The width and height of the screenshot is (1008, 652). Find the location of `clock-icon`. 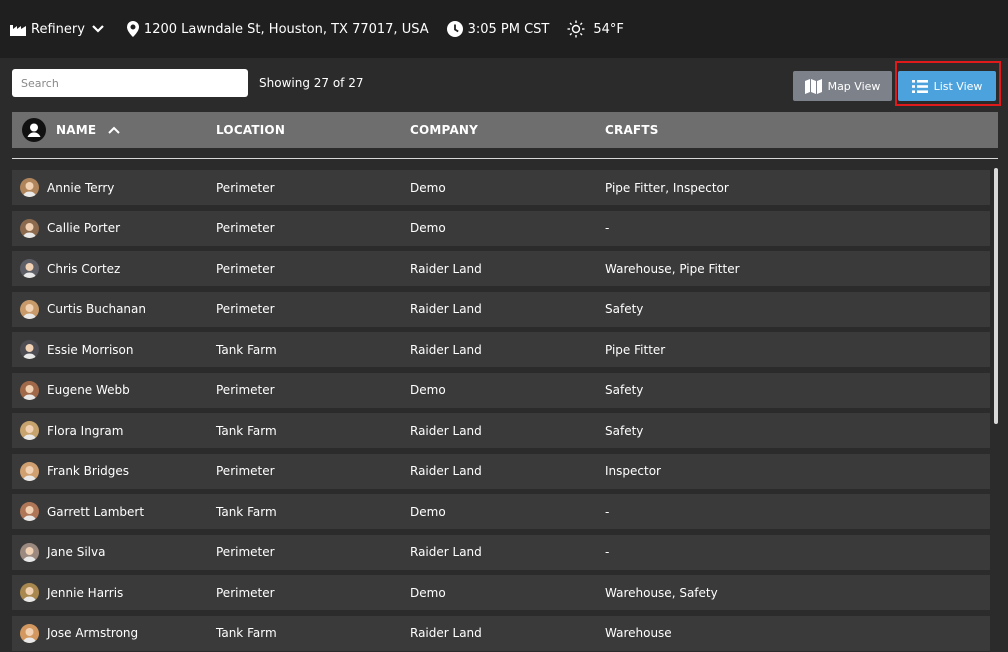

clock-icon is located at coordinates (454, 29).